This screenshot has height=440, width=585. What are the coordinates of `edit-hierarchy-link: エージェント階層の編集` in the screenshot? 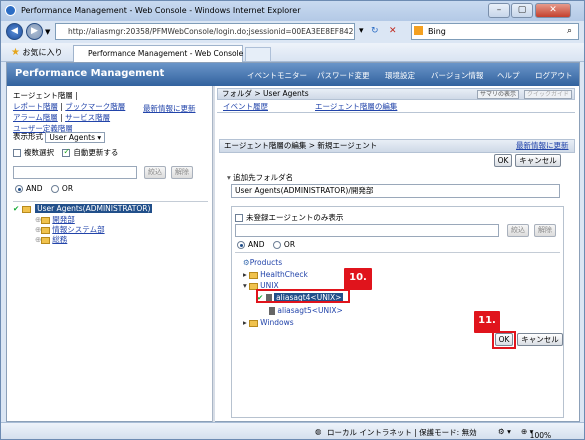 It's located at (356, 106).